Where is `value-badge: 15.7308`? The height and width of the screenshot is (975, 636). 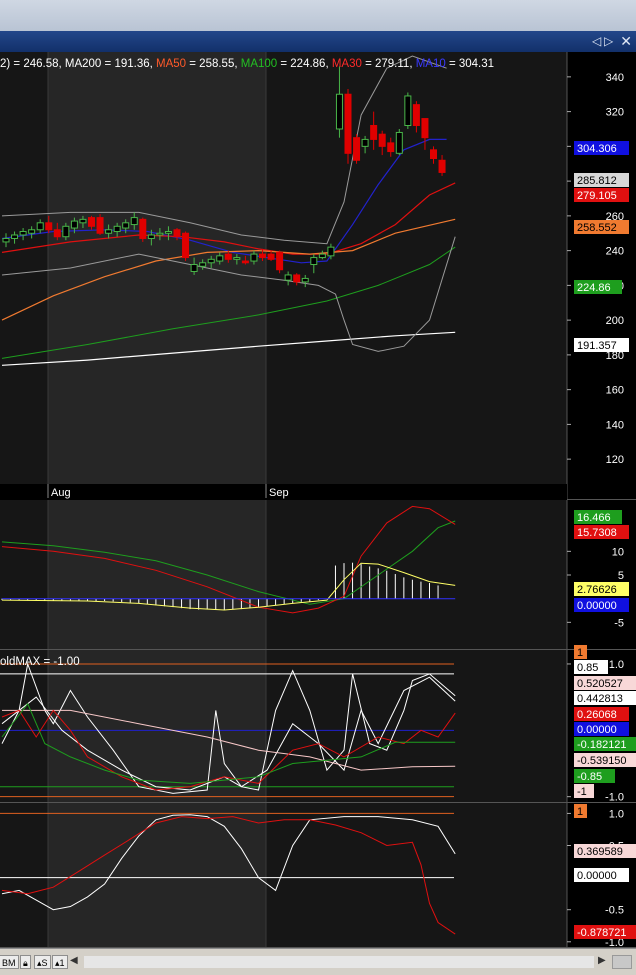
value-badge: 15.7308 is located at coordinates (601, 532).